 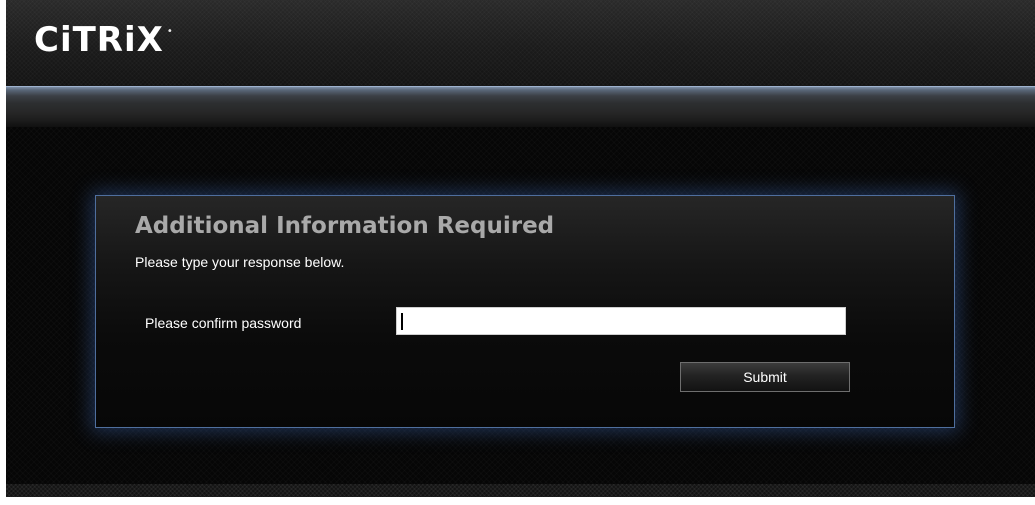 What do you see at coordinates (520, 106) in the screenshot?
I see `header-band` at bounding box center [520, 106].